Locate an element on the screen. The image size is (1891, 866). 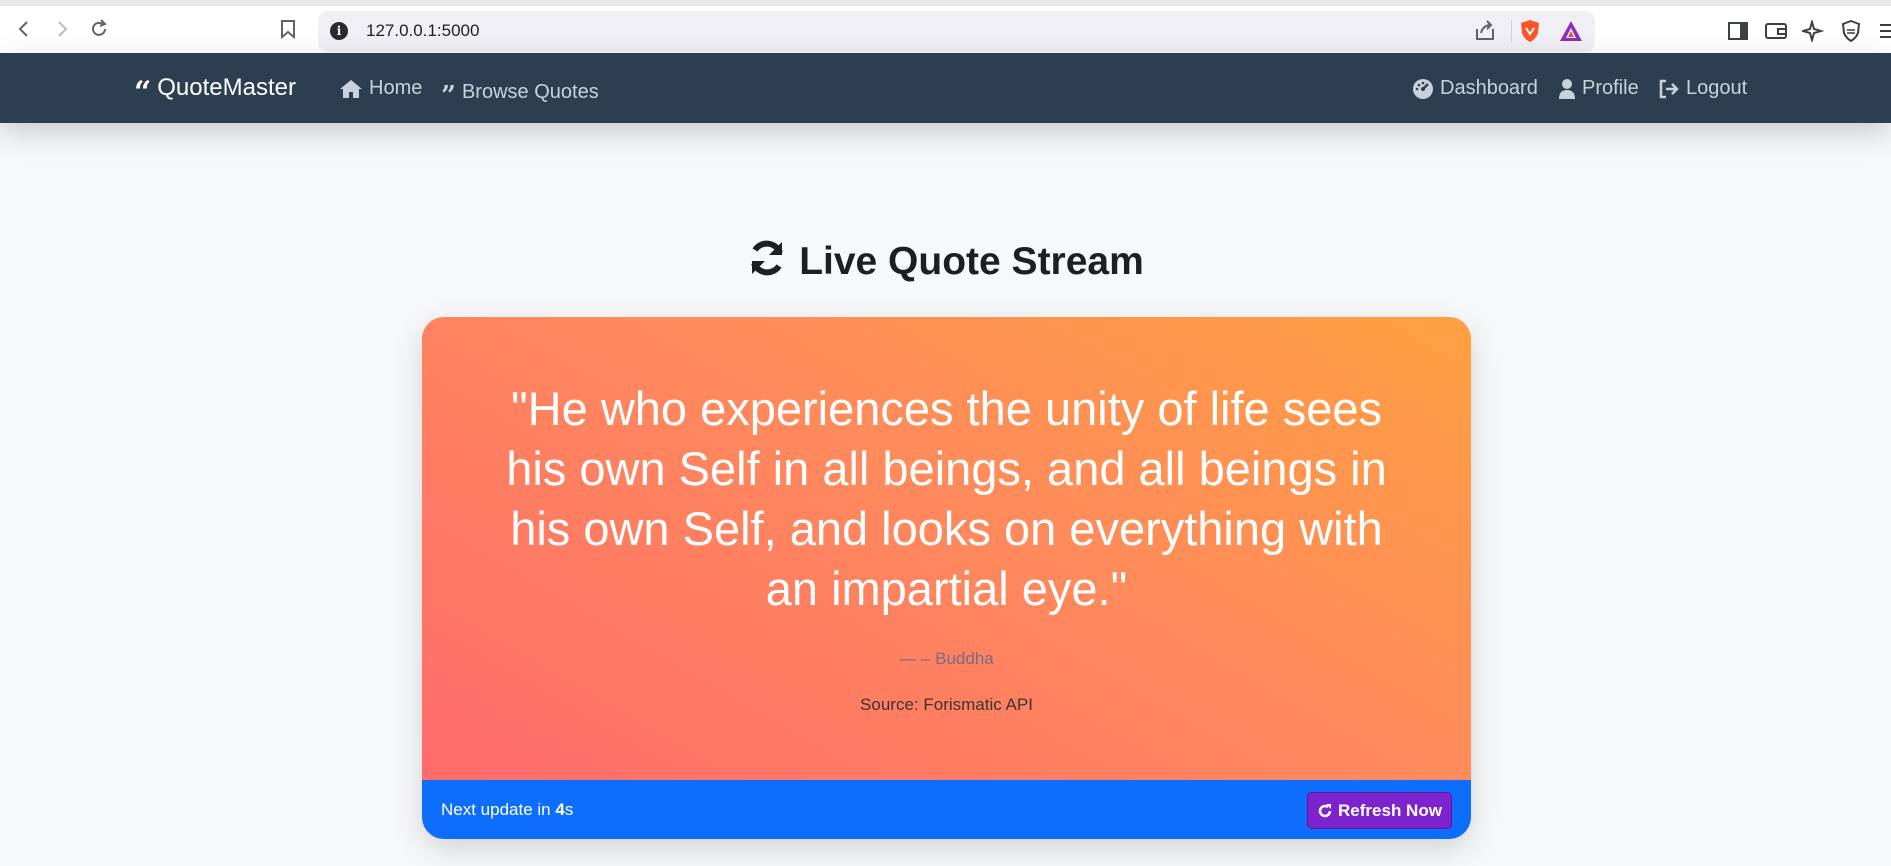
forward-icon is located at coordinates (62, 29).